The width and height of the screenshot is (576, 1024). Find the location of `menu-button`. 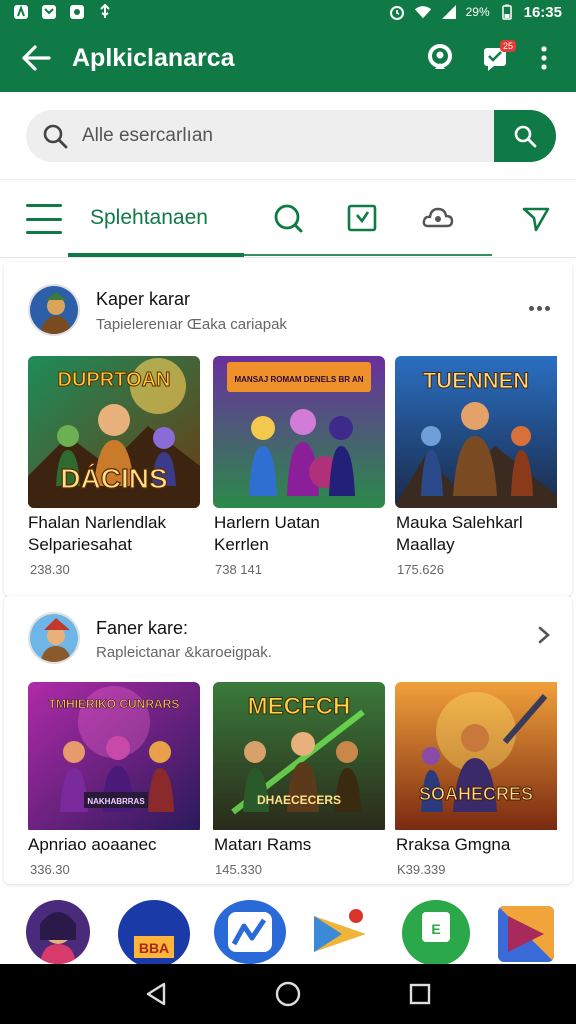

menu-button is located at coordinates (44, 219).